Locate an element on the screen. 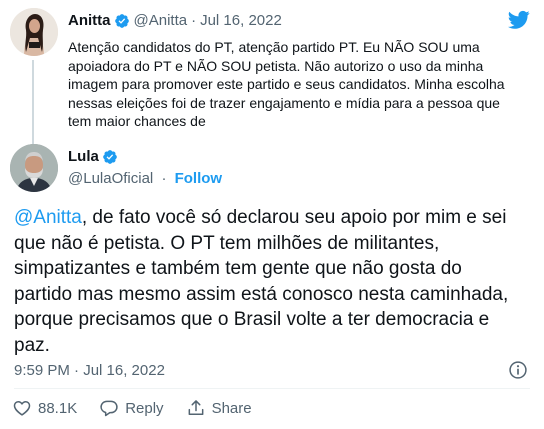 This screenshot has height=429, width=544. divider is located at coordinates (272, 388).